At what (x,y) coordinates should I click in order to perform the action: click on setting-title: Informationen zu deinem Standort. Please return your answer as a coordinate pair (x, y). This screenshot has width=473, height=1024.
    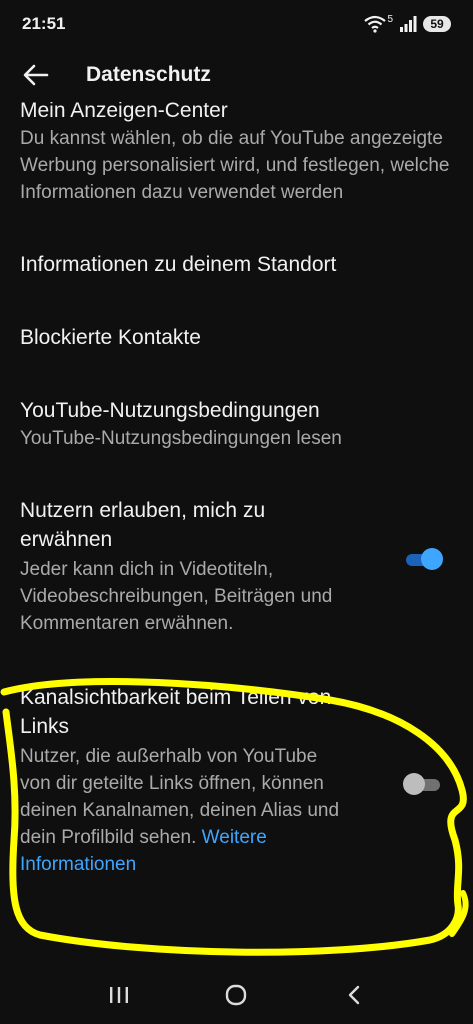
    Looking at the image, I should click on (178, 264).